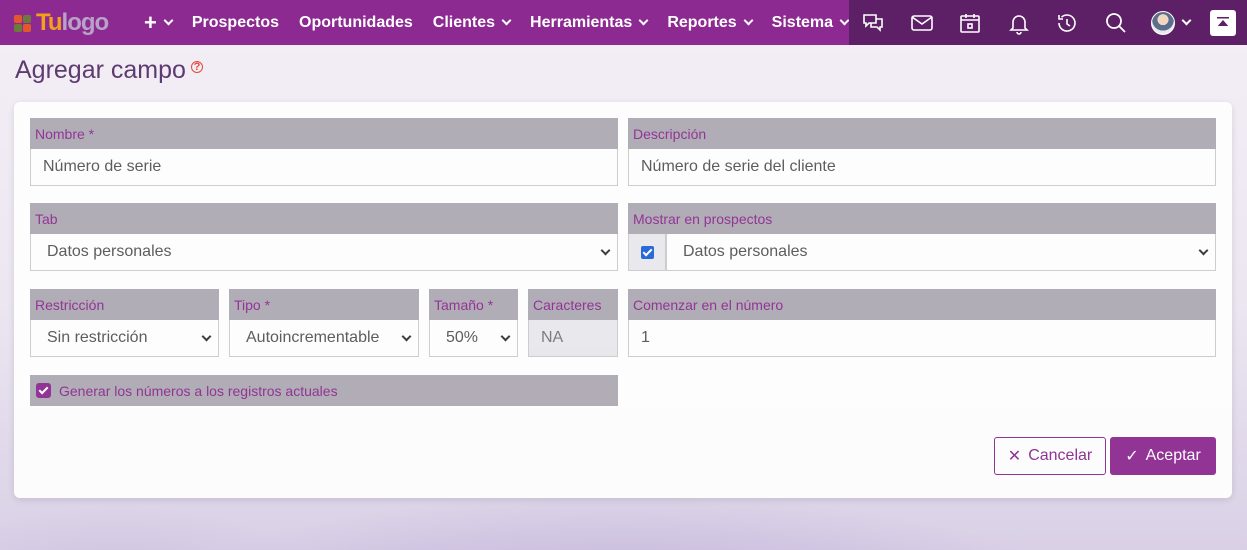 The width and height of the screenshot is (1247, 550). What do you see at coordinates (324, 252) in the screenshot?
I see `tab-select: Datos personales` at bounding box center [324, 252].